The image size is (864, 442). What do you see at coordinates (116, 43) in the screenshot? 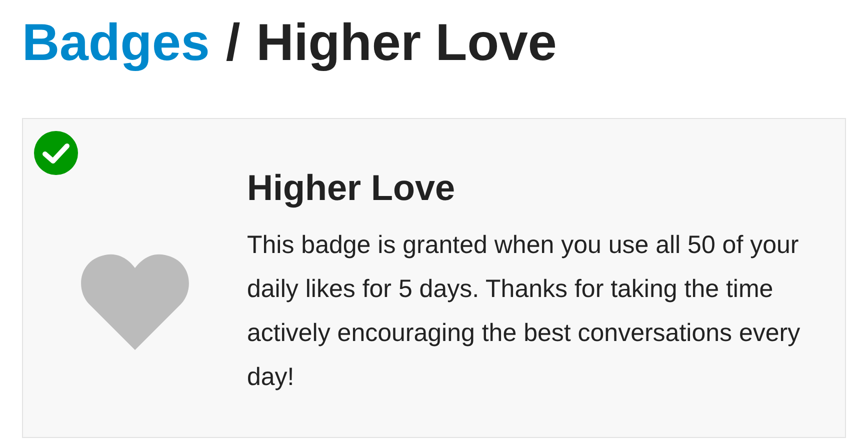
I see `badges-link: Badges` at bounding box center [116, 43].